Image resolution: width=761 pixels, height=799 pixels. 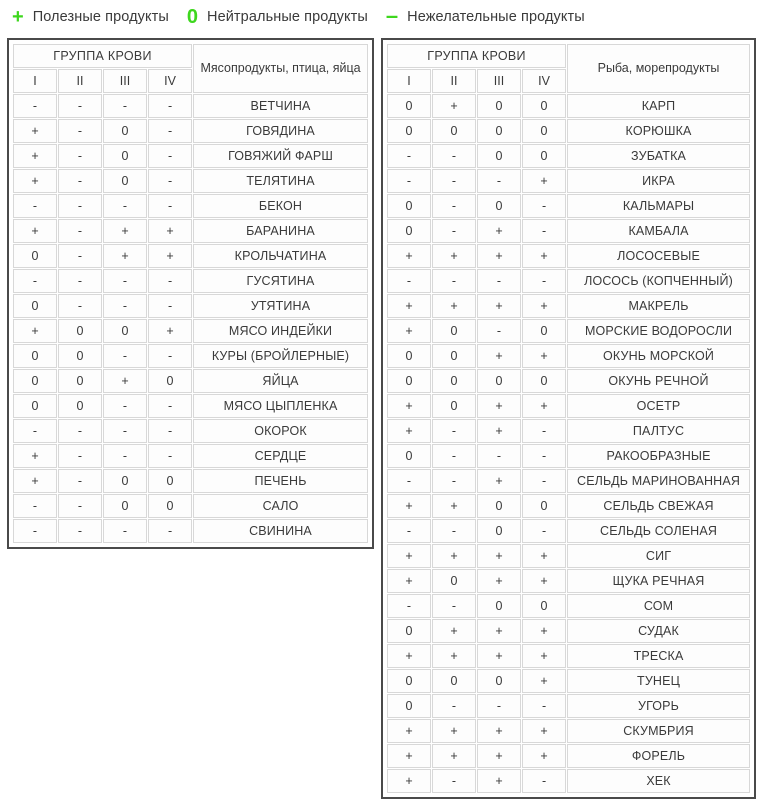 I want to click on blood-group-1-header: I, so click(x=409, y=81).